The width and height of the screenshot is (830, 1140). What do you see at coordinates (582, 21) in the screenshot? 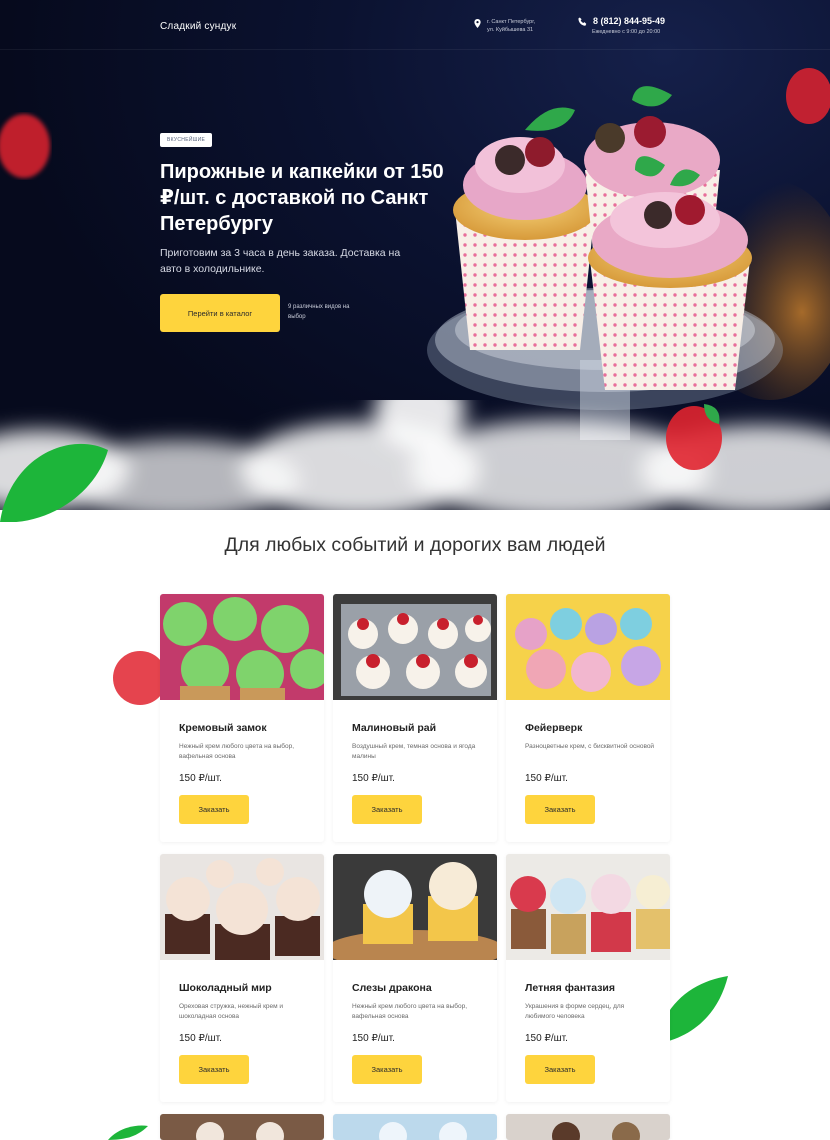
I see `phone-icon` at bounding box center [582, 21].